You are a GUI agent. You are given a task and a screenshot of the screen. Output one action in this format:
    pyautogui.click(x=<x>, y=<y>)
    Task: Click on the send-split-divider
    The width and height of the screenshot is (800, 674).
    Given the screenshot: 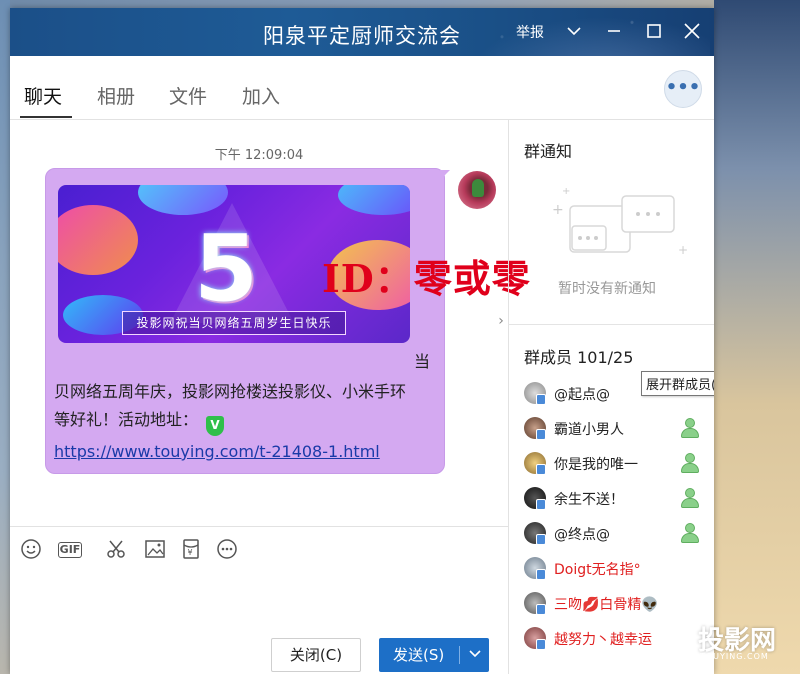 What is the action you would take?
    pyautogui.click(x=459, y=655)
    